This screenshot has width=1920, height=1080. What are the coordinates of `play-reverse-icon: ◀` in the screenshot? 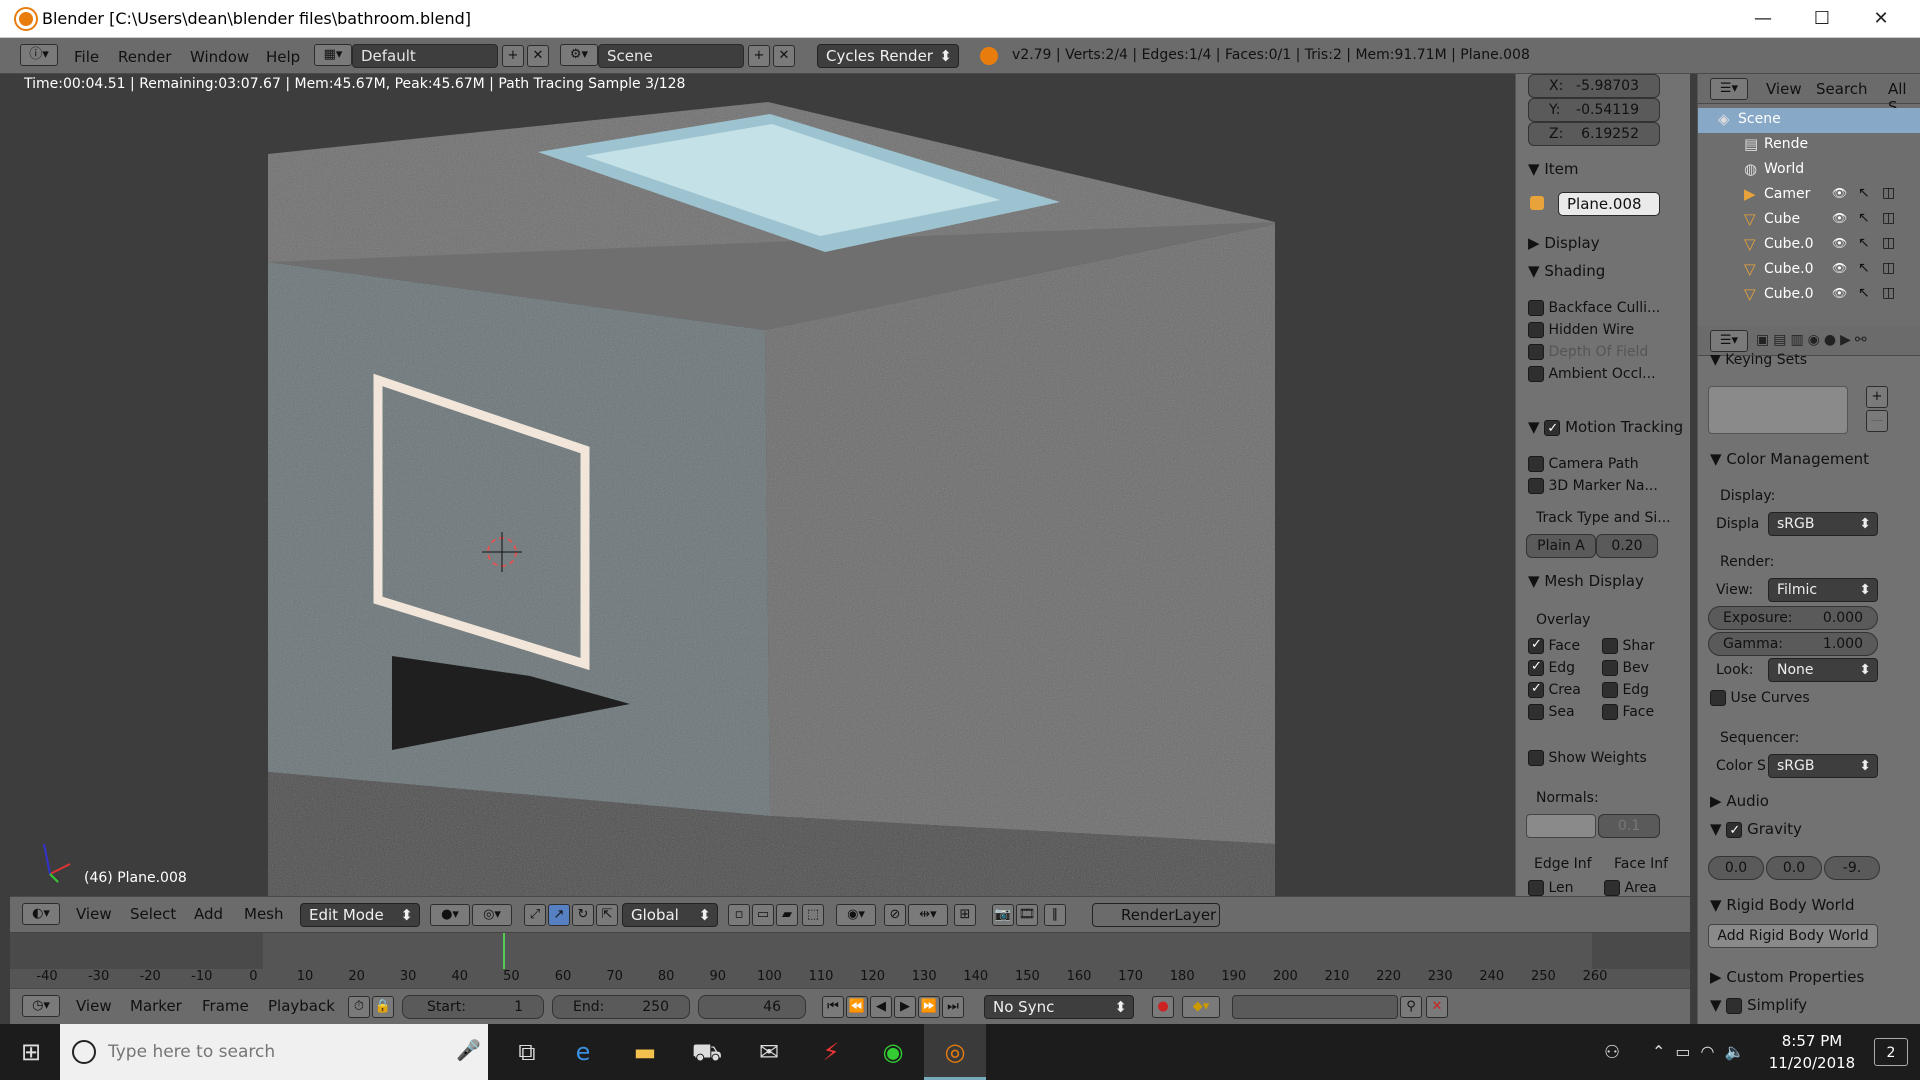 It's located at (881, 1007).